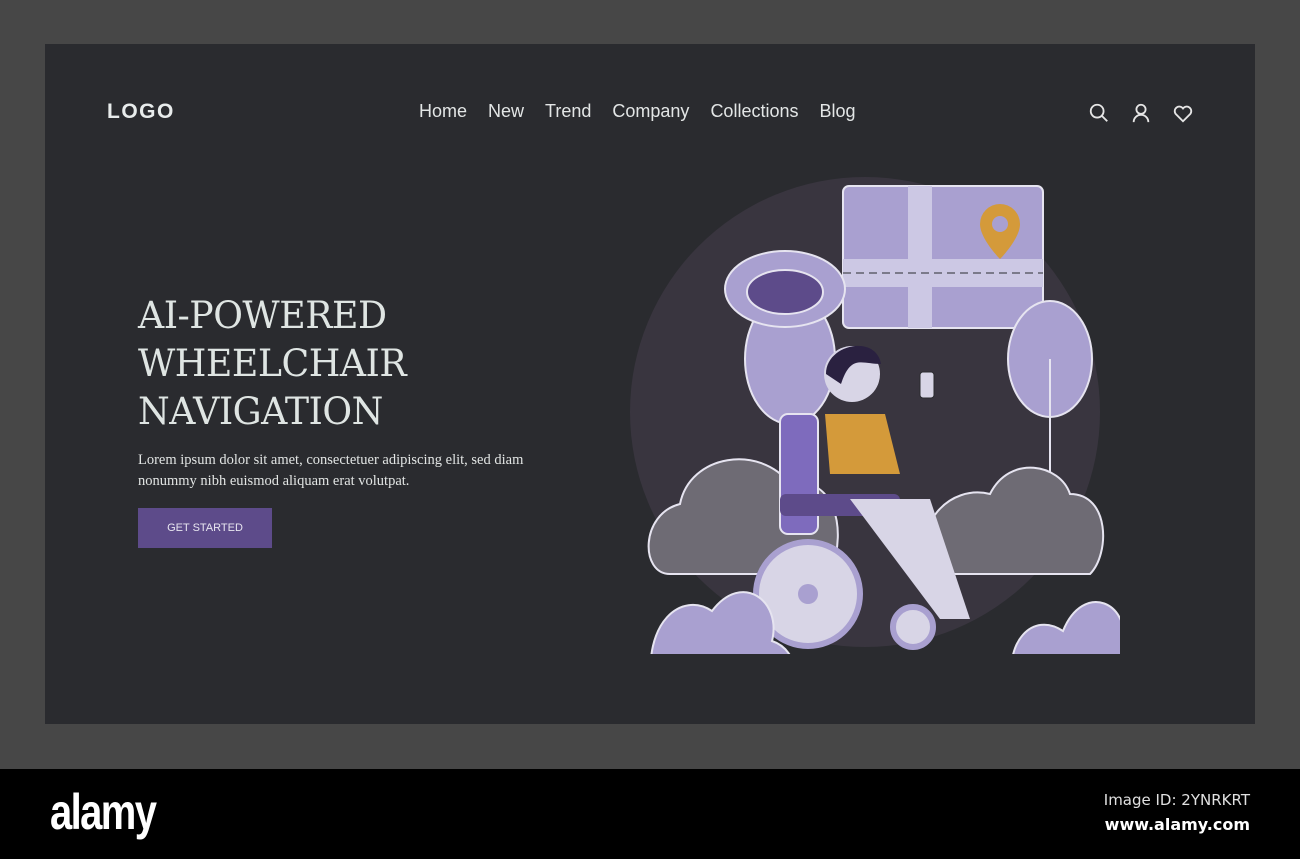 This screenshot has height=859, width=1300. Describe the element at coordinates (837, 111) in the screenshot. I see `nav-blog: Blog` at that location.